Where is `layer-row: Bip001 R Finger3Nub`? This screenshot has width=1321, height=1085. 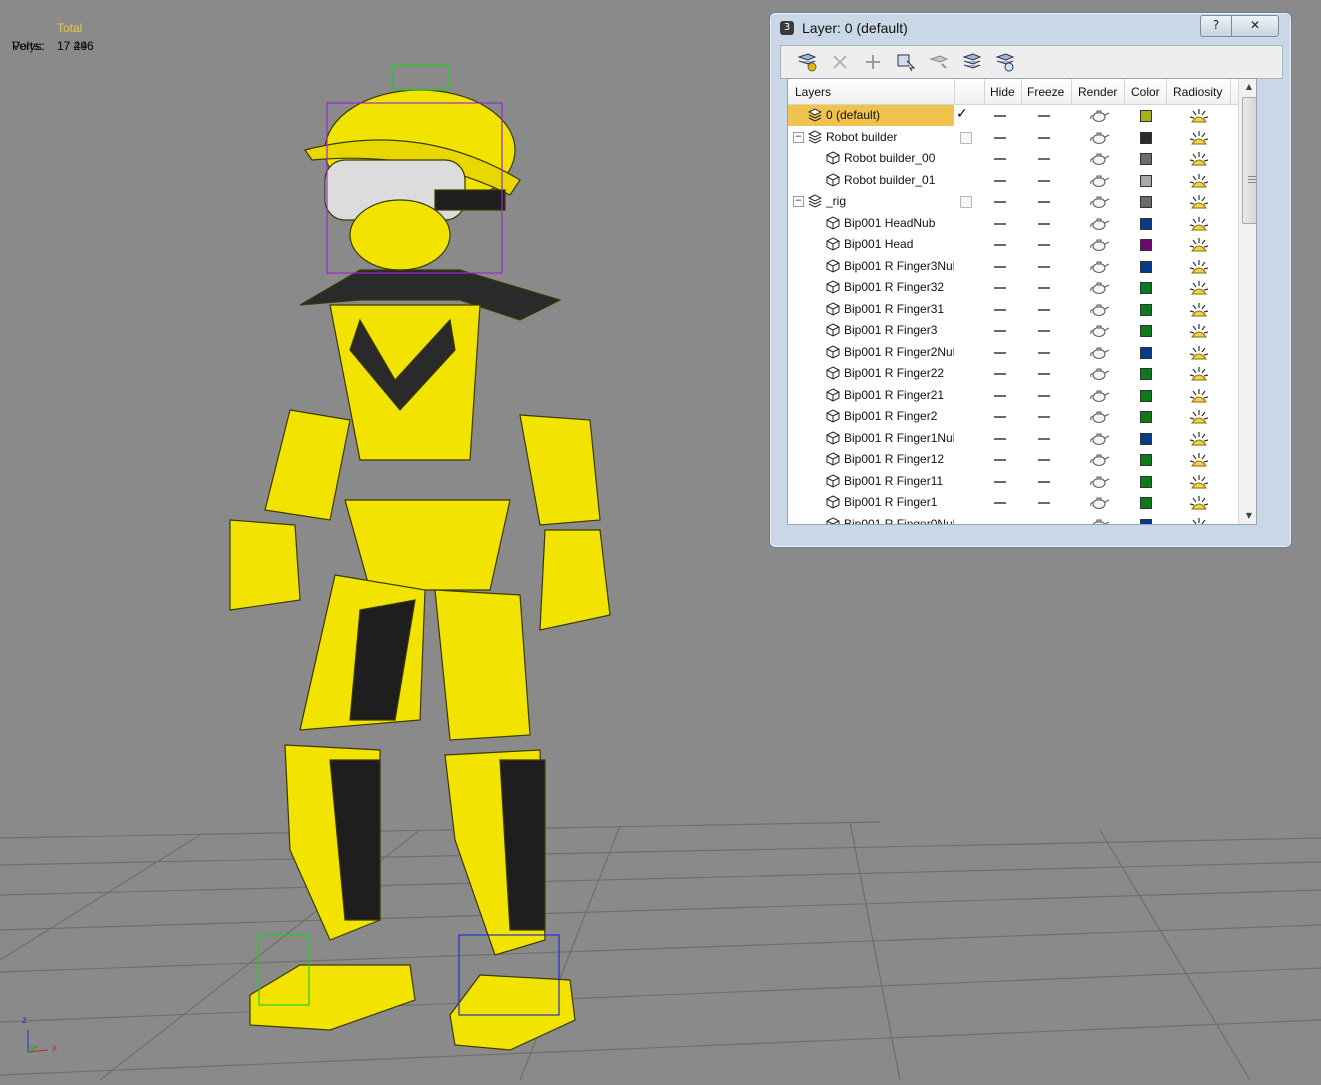
layer-row: Bip001 R Finger3Nub is located at coordinates (1022, 267).